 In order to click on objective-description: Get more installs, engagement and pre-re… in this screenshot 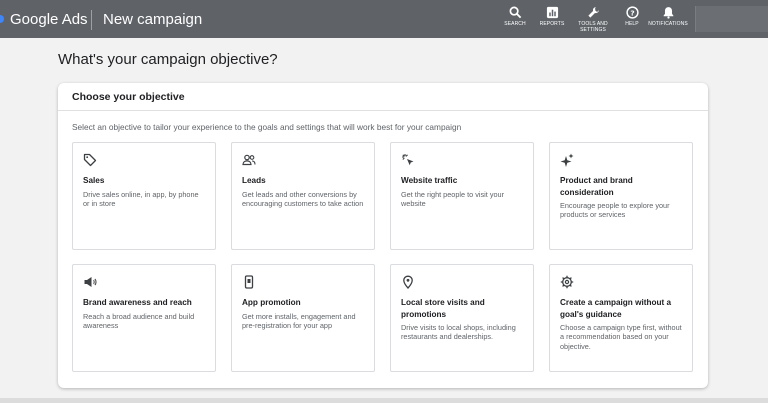, I will do `click(299, 320)`.